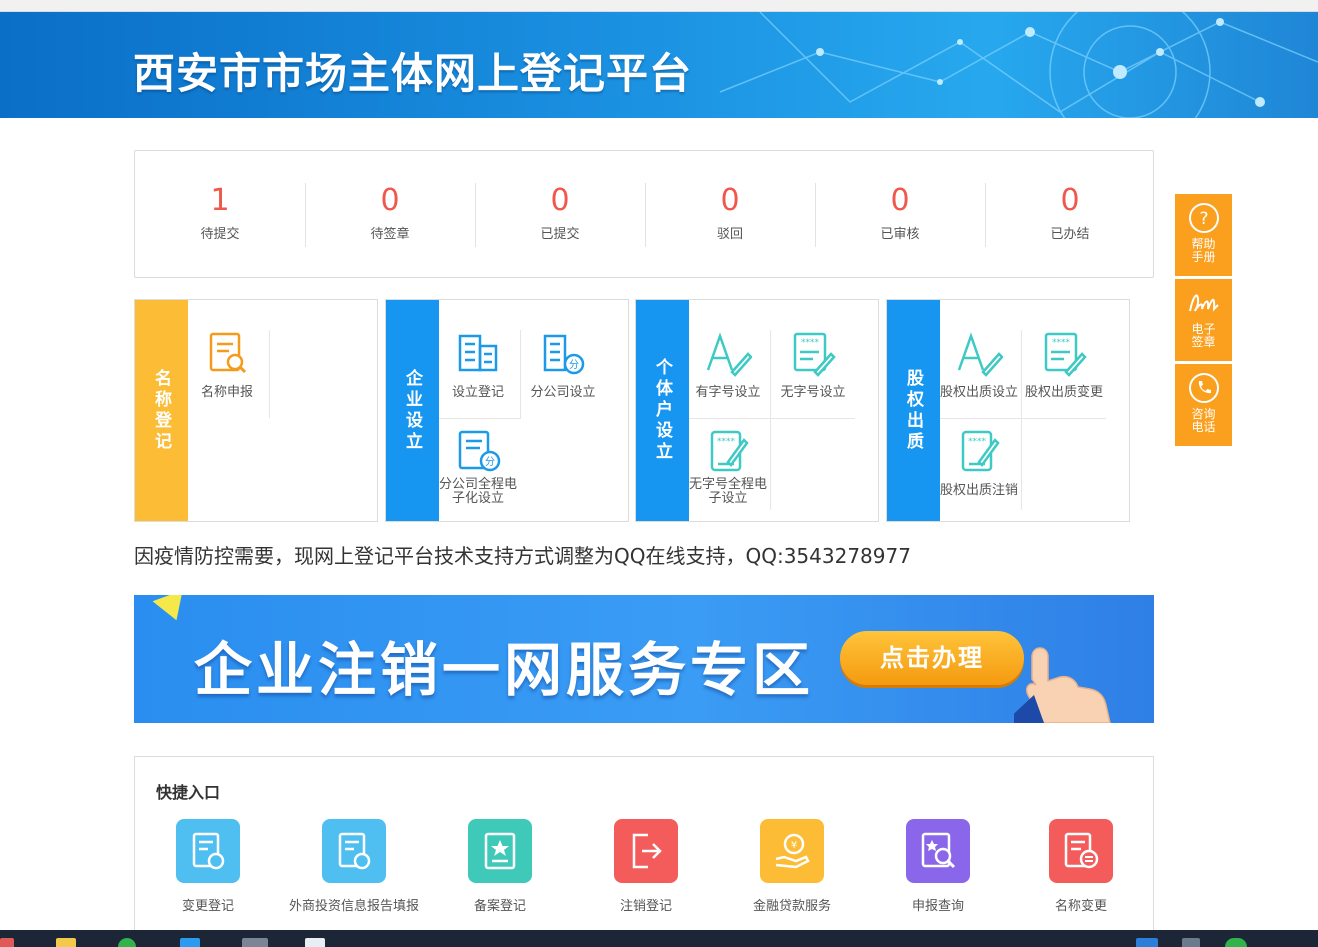  I want to click on float-label: 电子签章, so click(1203, 335).